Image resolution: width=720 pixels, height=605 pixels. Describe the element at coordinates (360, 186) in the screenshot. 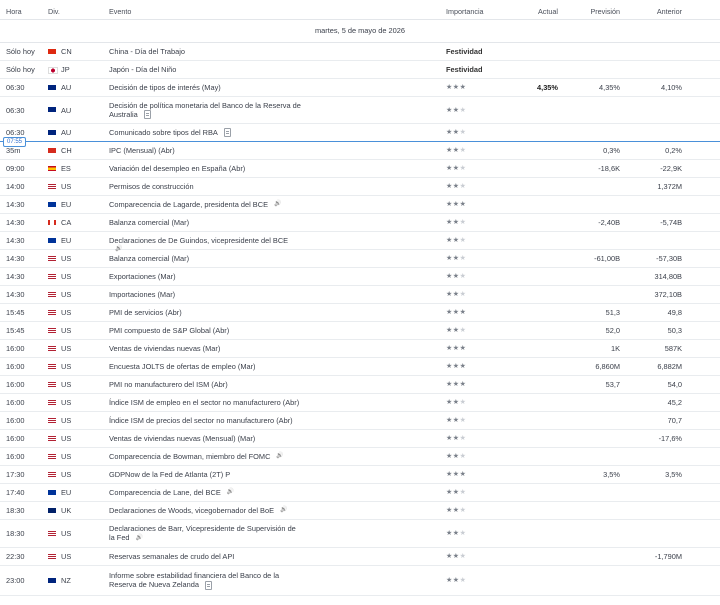

I see `table-row: 14:00 US Permisos de construcción ★★★ 1,372M` at that location.